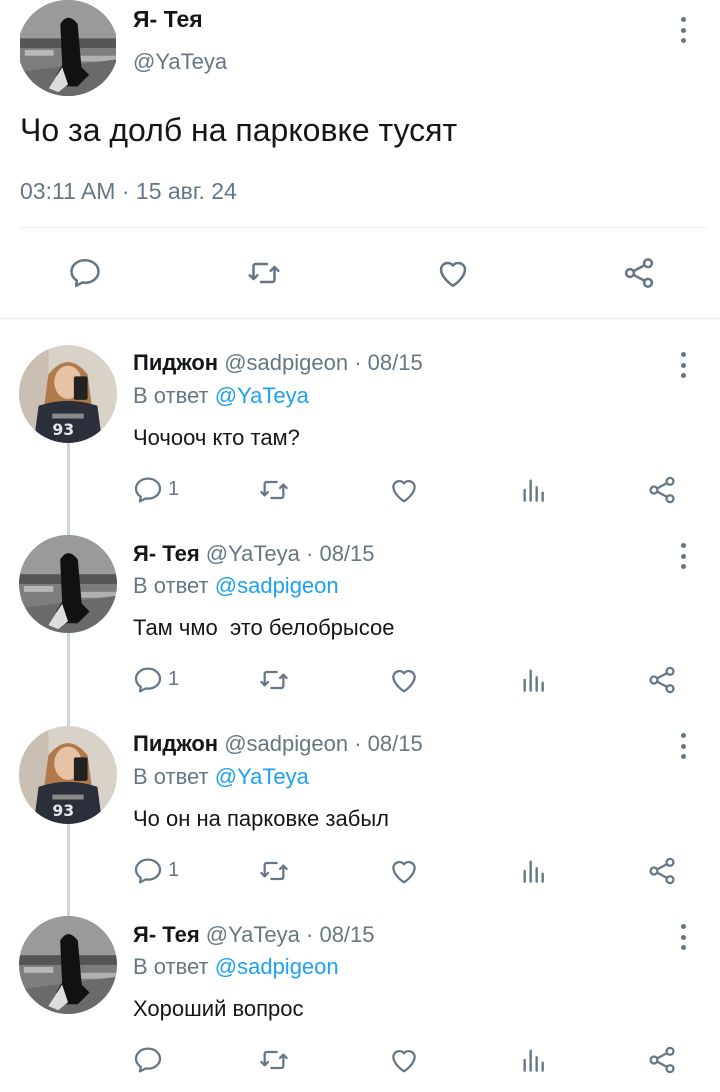 The height and width of the screenshot is (1092, 720). What do you see at coordinates (261, 818) in the screenshot?
I see `reply-text: Чо он на парковке забыл` at bounding box center [261, 818].